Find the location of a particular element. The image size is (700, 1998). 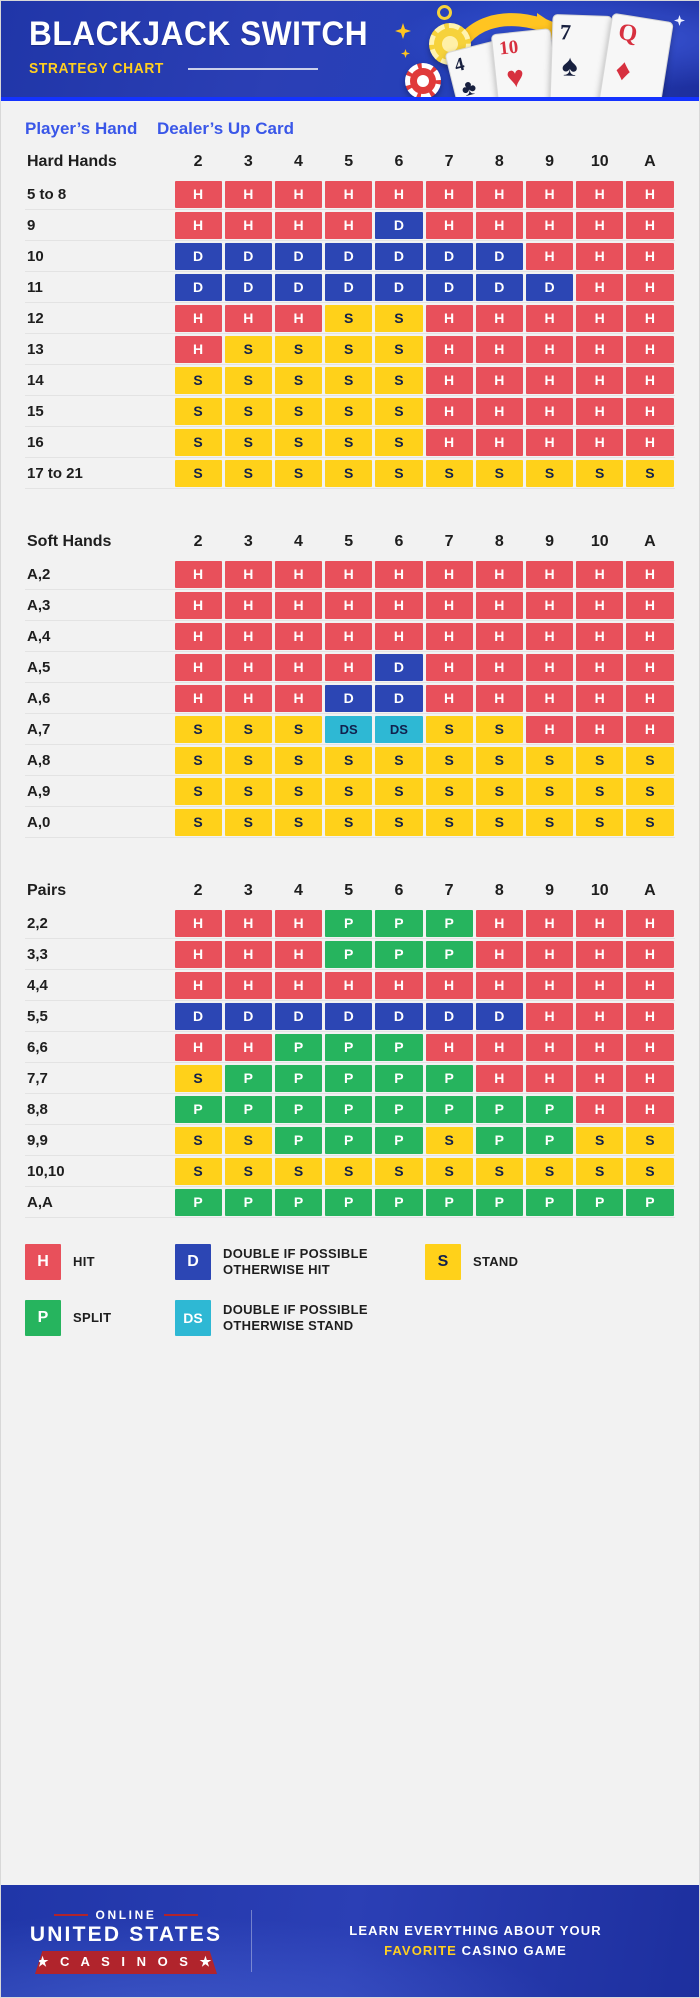

table-row: A,6 H H H D D H H H H H is located at coordinates (350, 698).